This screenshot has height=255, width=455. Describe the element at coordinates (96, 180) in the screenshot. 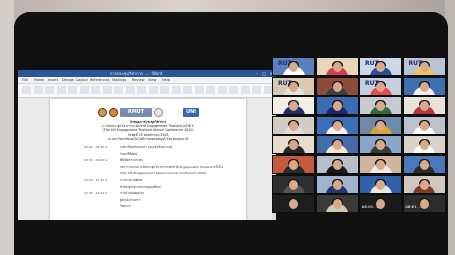

I see `schedule-time: 09.00 - 10.30 น.` at that location.